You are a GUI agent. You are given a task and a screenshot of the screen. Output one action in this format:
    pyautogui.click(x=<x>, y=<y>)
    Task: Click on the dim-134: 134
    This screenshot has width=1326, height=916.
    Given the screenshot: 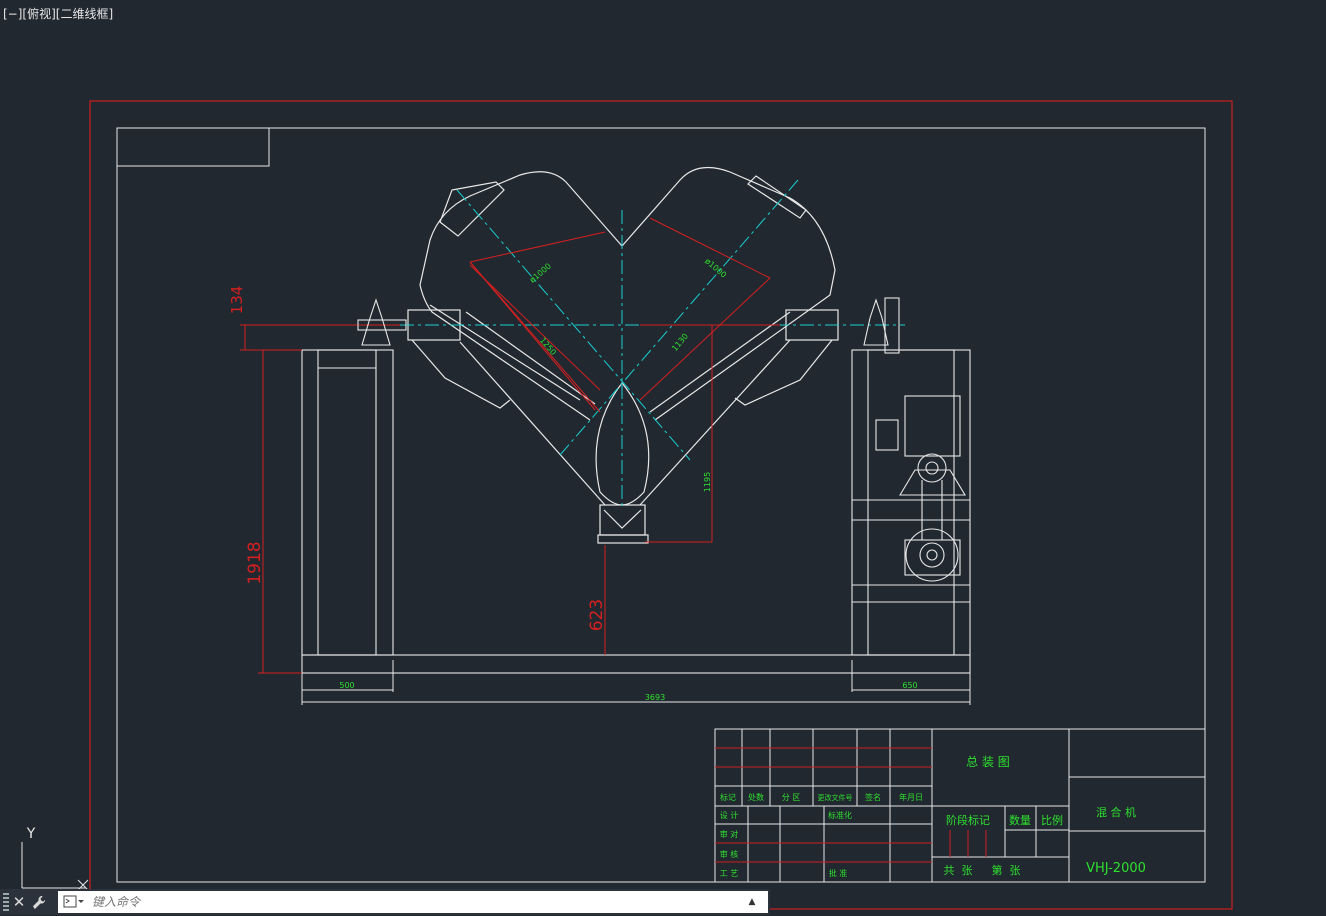 What is the action you would take?
    pyautogui.click(x=237, y=300)
    